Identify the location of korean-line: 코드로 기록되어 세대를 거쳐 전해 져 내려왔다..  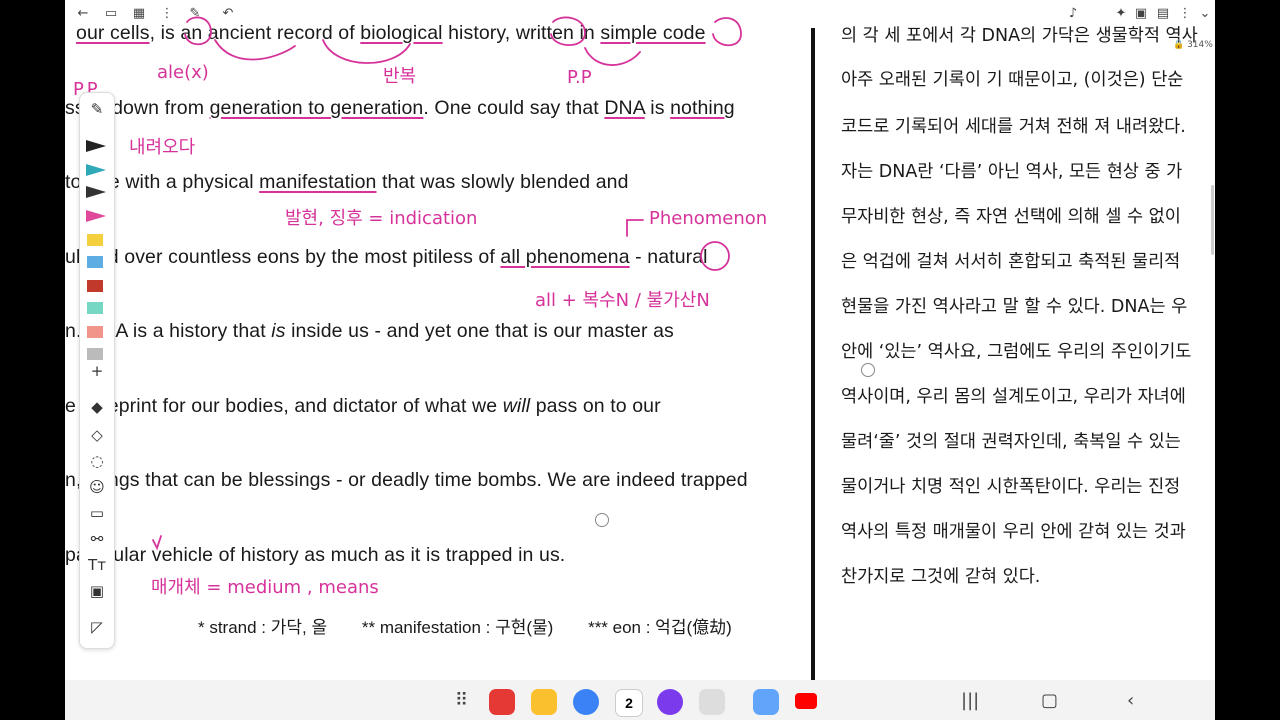
(1013, 127).